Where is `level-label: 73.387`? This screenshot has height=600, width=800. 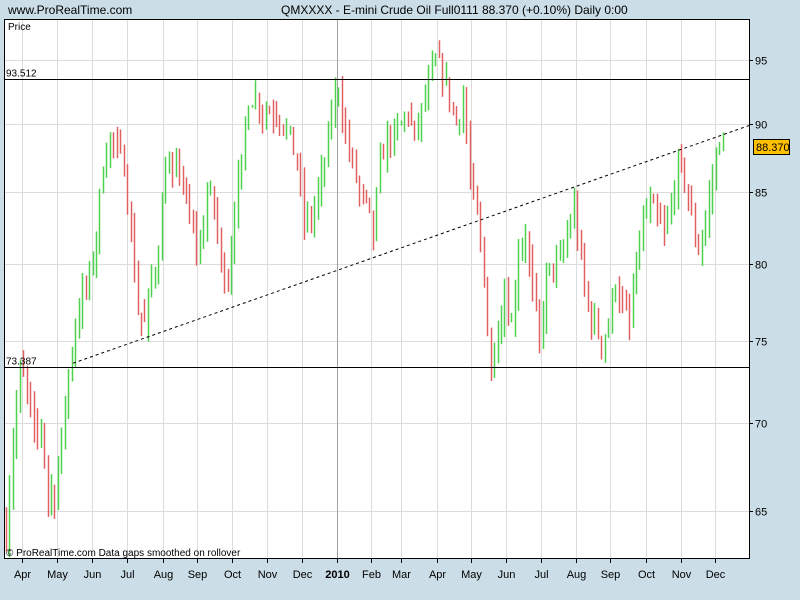
level-label: 73.387 is located at coordinates (21, 362).